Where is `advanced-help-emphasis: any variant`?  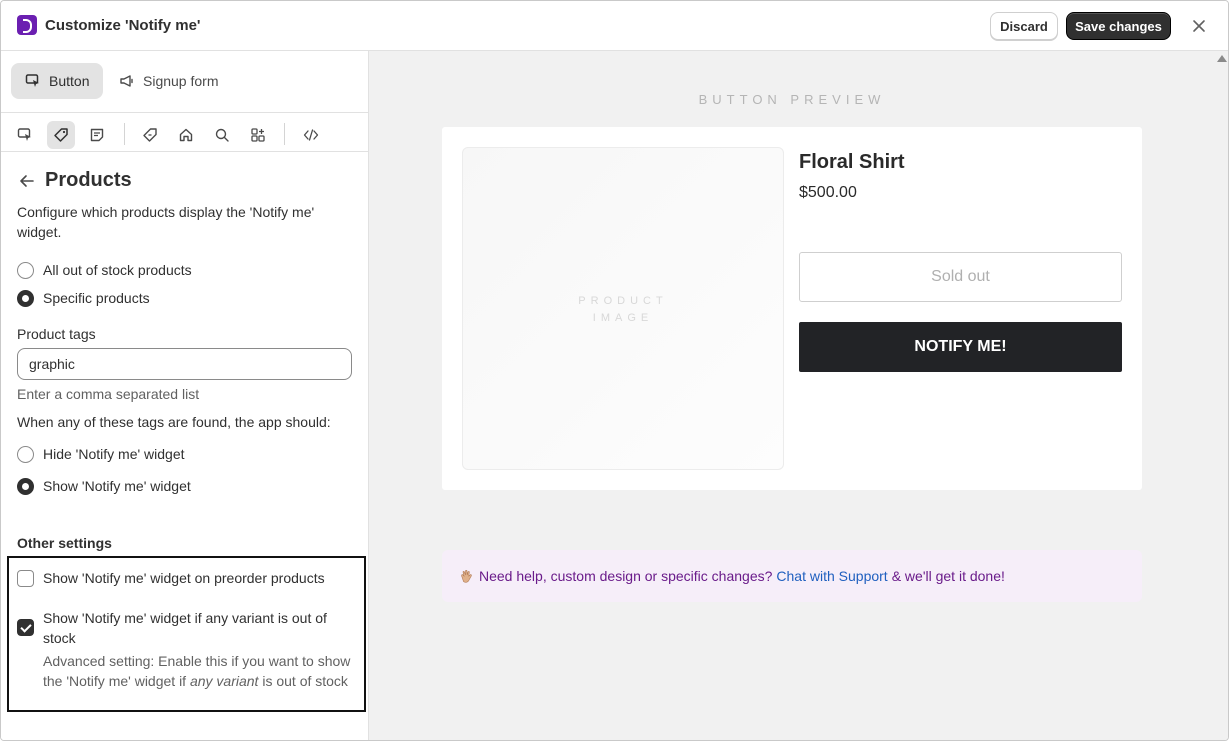
advanced-help-emphasis: any variant is located at coordinates (224, 681).